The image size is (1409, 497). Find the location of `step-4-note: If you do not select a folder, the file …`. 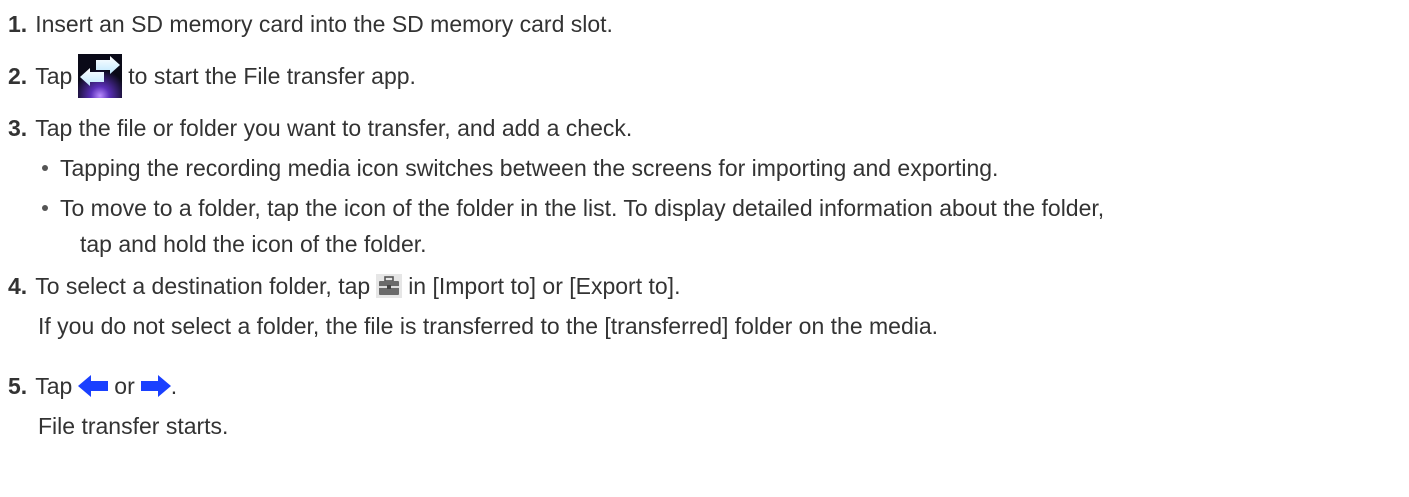

step-4-note: If you do not select a folder, the file … is located at coordinates (488, 326).